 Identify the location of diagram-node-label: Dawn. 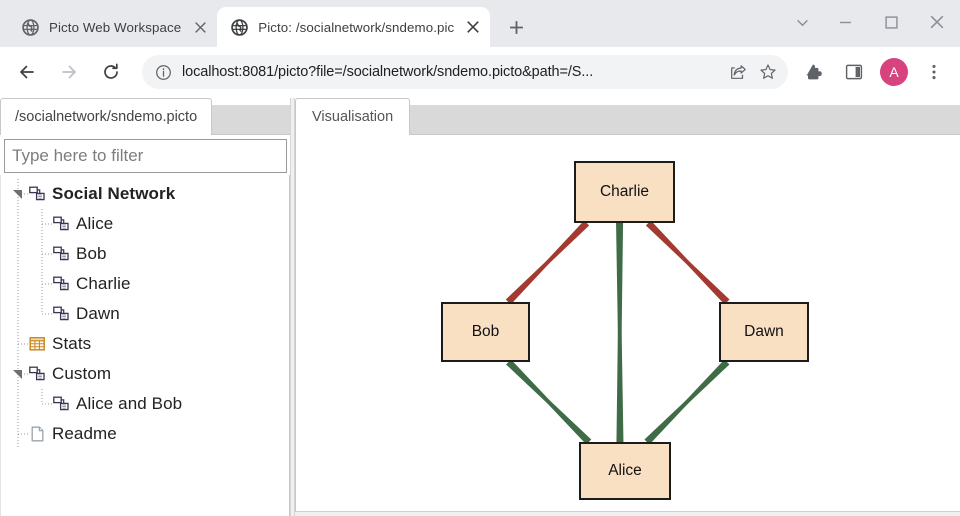
(764, 331).